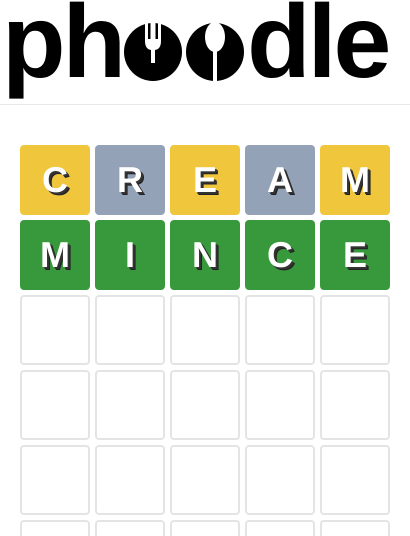  I want to click on letter-tile: R, so click(130, 180).